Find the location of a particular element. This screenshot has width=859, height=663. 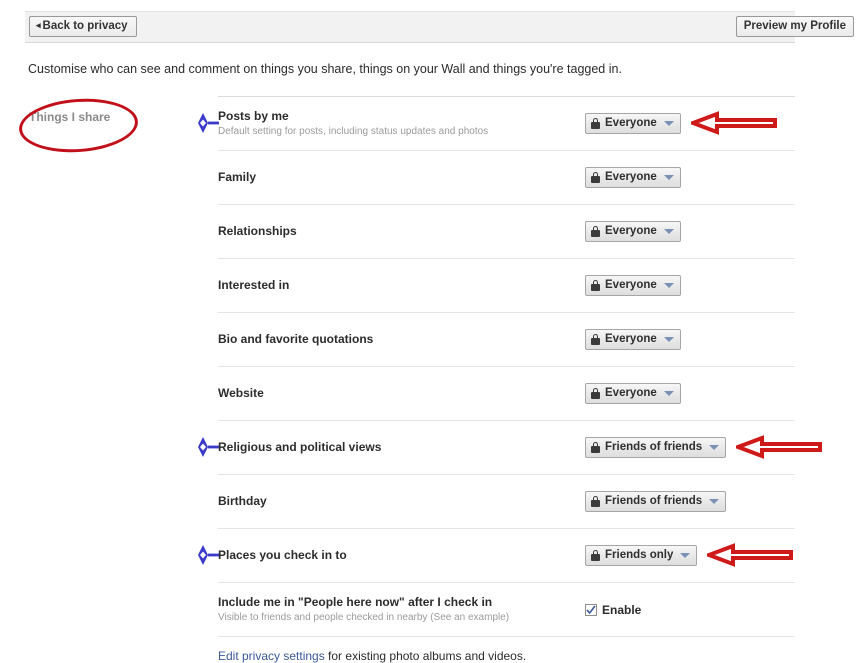

preview-my-profile-button: Preview my Profile is located at coordinates (794, 26).